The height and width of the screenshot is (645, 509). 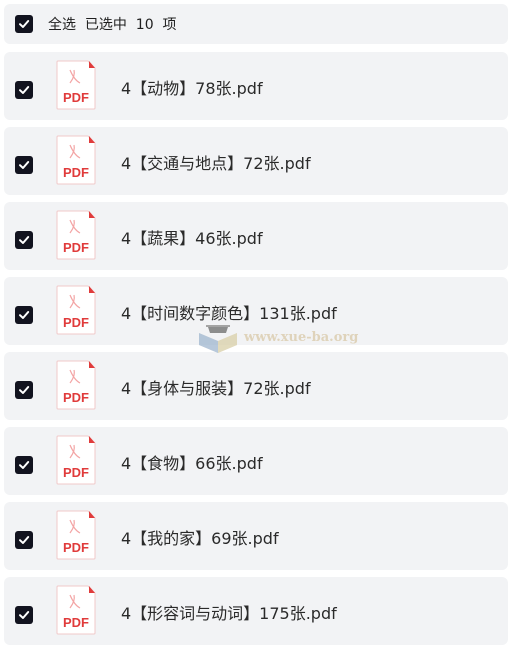 I want to click on watermark: www.xue-ba.org, so click(x=281, y=337).